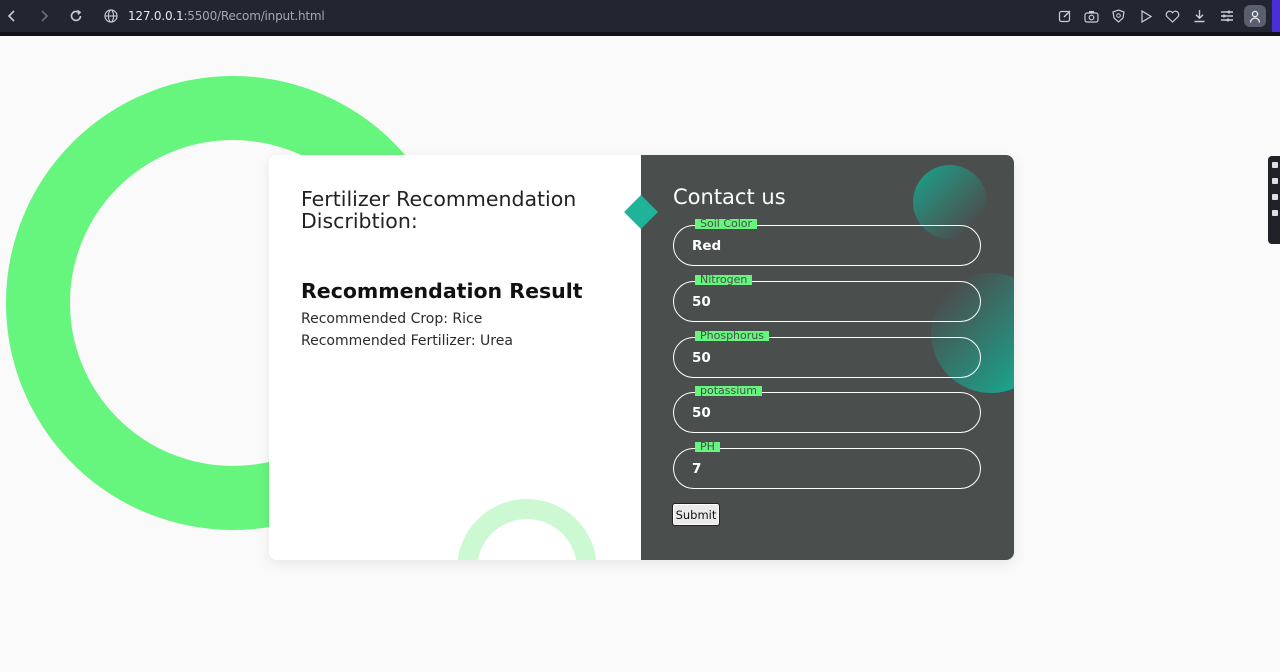 This screenshot has height=672, width=1280. Describe the element at coordinates (640, 16) in the screenshot. I see `browser-toolbar: 127.0.0.1:5500/Recom/input.html` at that location.